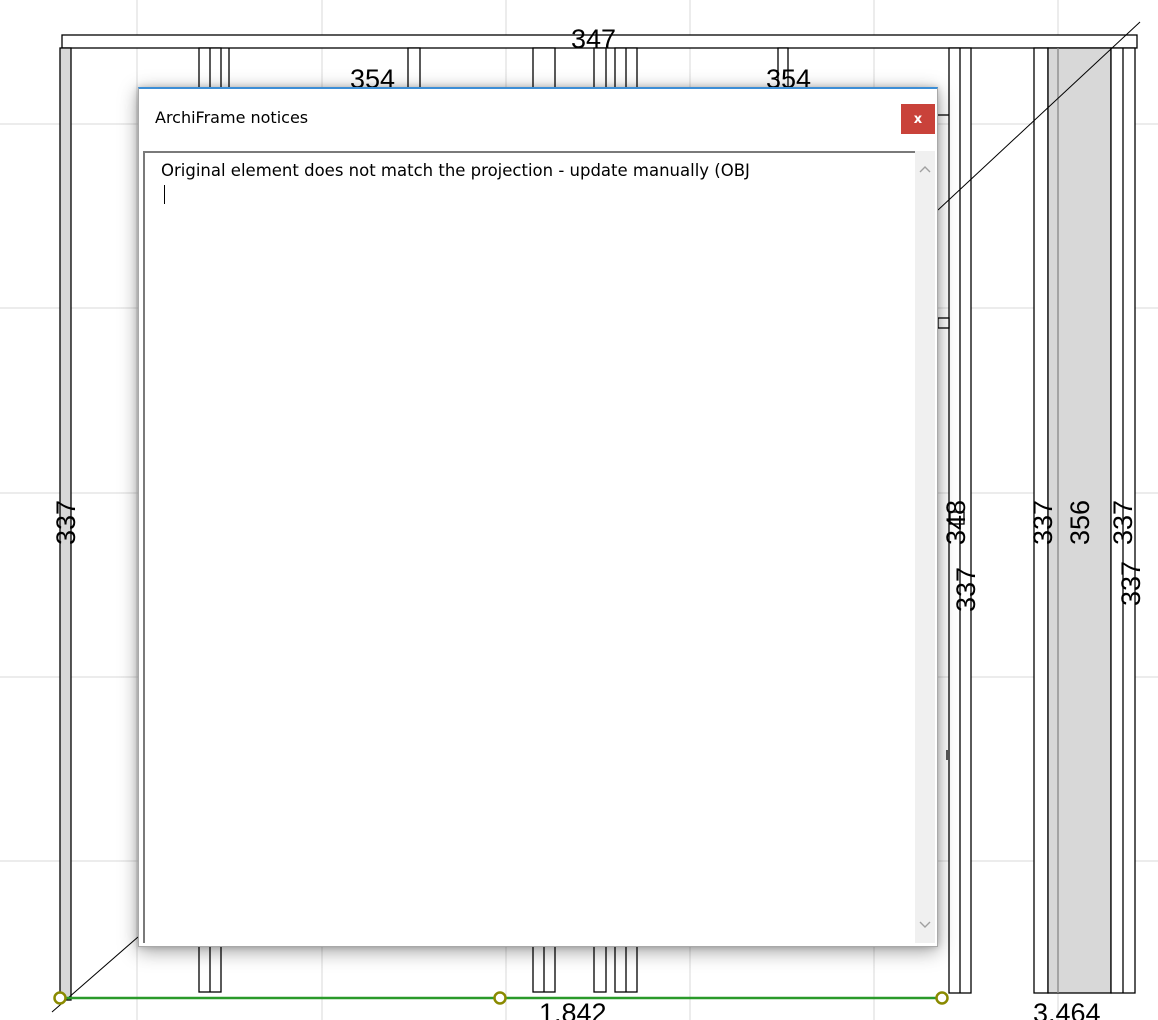 This screenshot has height=1020, width=1158. What do you see at coordinates (66, 522) in the screenshot?
I see `dim-left-height: 337` at bounding box center [66, 522].